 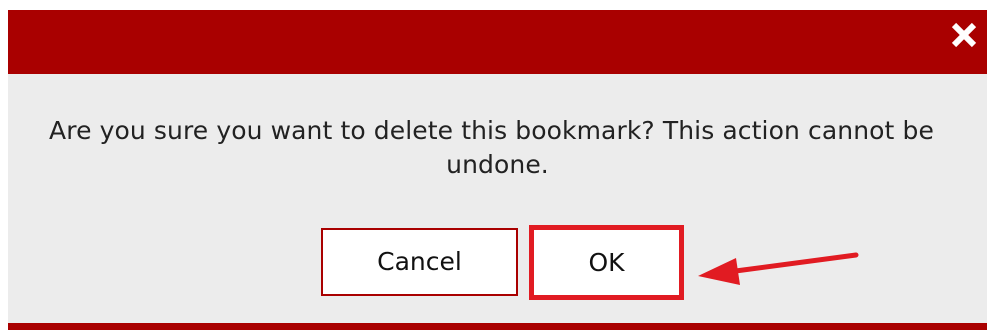 I want to click on close-icon, so click(x=964, y=35).